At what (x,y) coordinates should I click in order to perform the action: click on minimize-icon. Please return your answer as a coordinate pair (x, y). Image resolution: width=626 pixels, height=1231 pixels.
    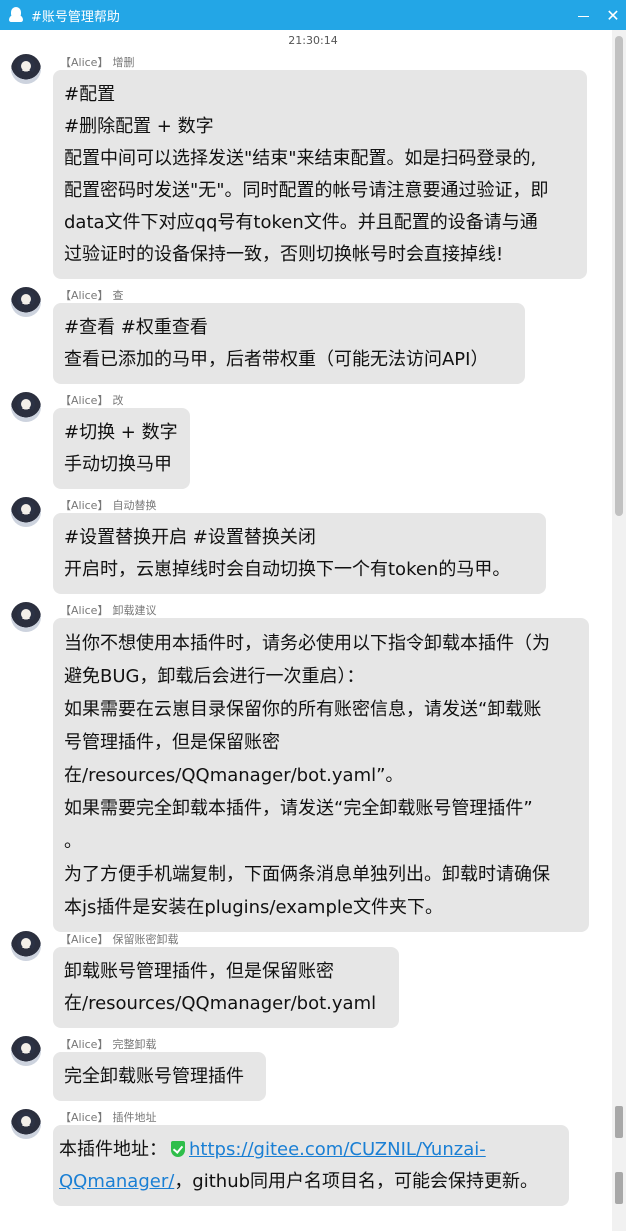
    Looking at the image, I should click on (583, 16).